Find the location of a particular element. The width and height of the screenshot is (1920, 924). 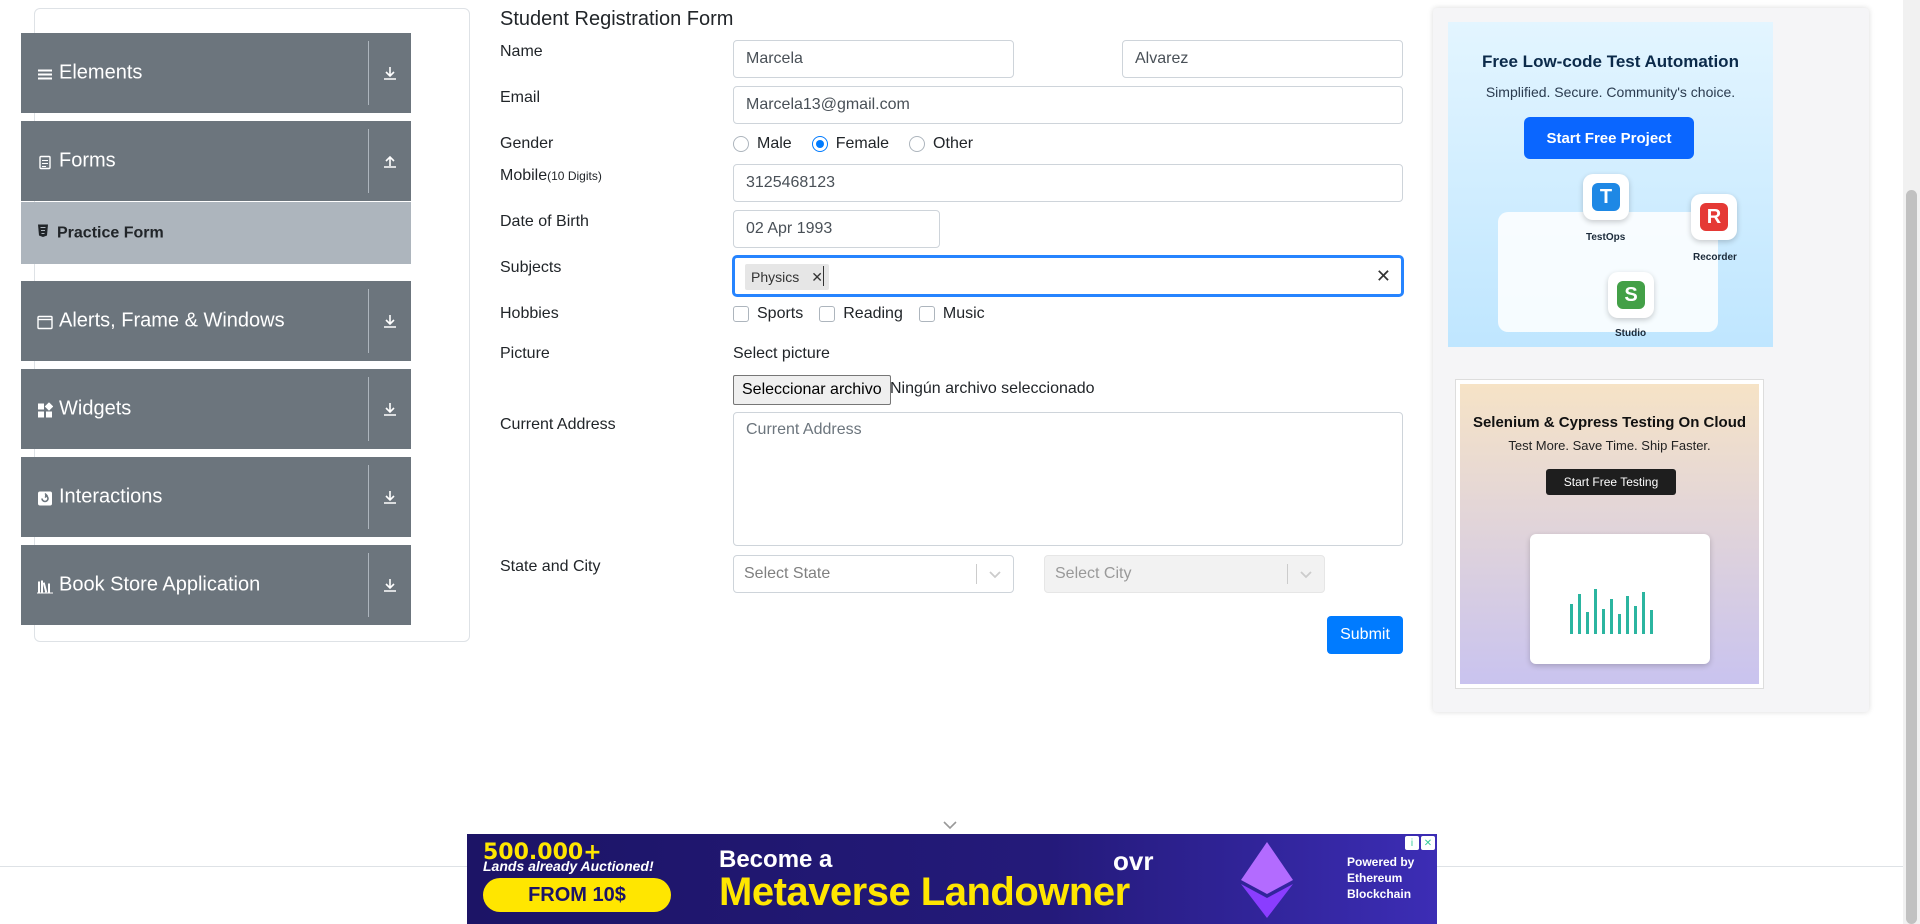

hobby-option-music: Music is located at coordinates (951, 314).